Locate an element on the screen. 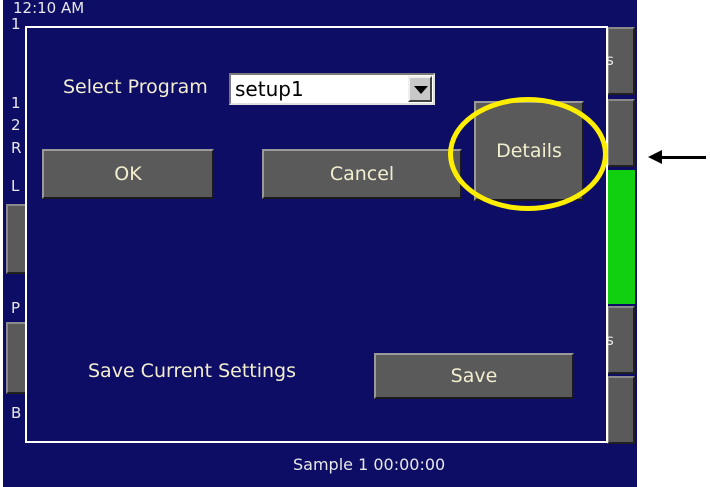  save-button-label: Save is located at coordinates (474, 376).